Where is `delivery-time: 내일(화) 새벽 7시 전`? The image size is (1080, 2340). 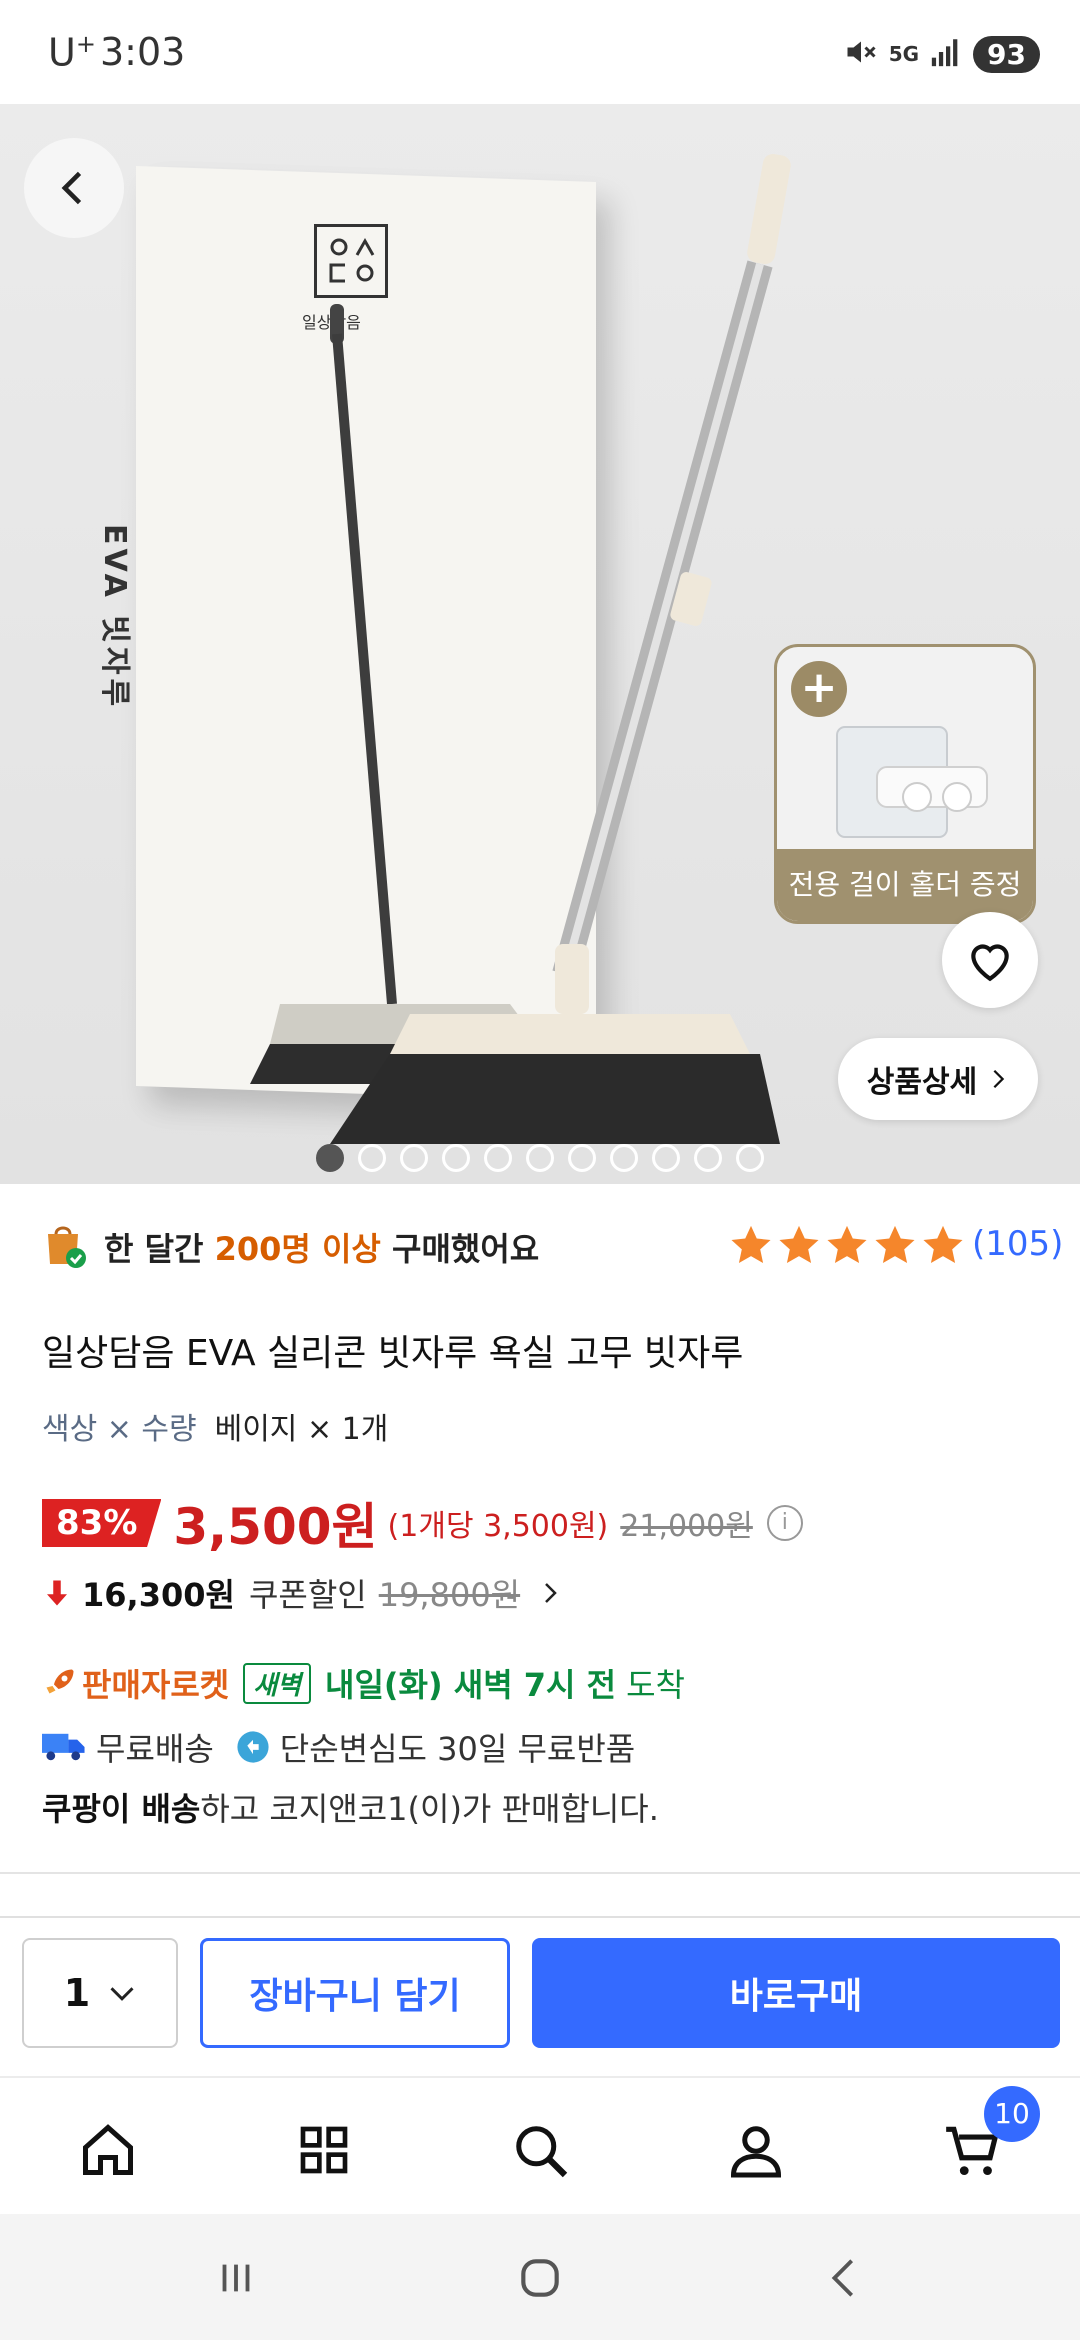 delivery-time: 내일(화) 새벽 7시 전 is located at coordinates (471, 1685).